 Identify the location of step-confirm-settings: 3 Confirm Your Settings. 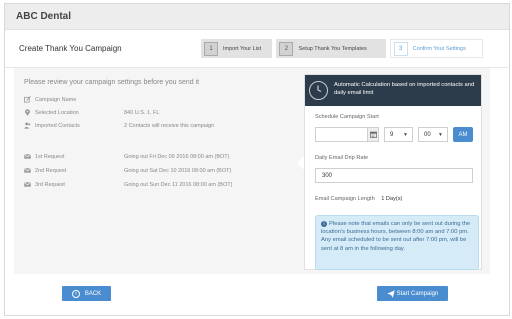
(436, 48).